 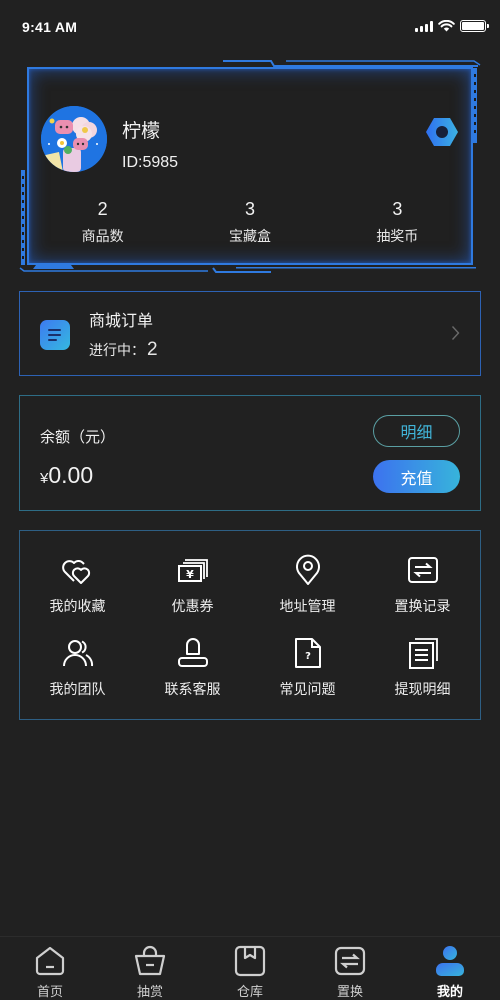 What do you see at coordinates (192, 690) in the screenshot?
I see `service-label: 联系客服` at bounding box center [192, 690].